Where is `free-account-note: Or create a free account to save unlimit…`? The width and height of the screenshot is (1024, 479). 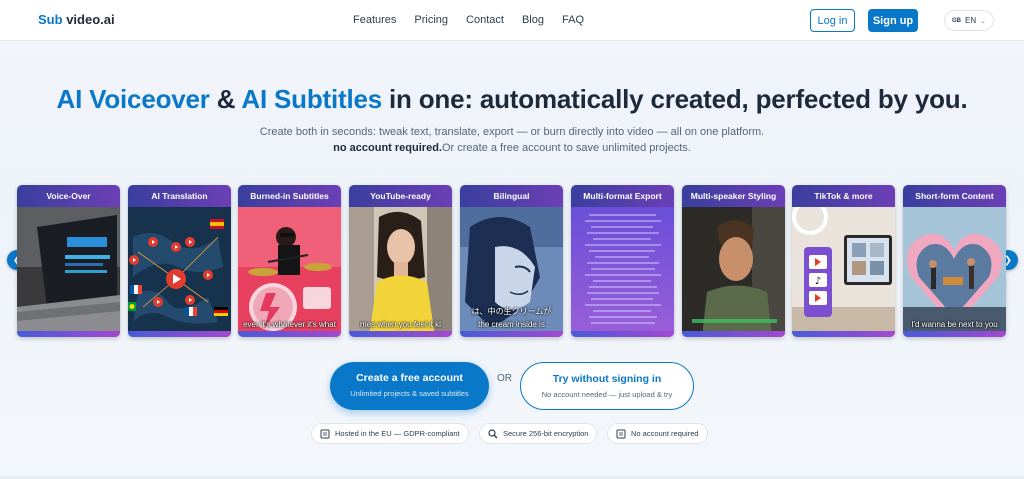 free-account-note: Or create a free account to save unlimit… is located at coordinates (566, 148).